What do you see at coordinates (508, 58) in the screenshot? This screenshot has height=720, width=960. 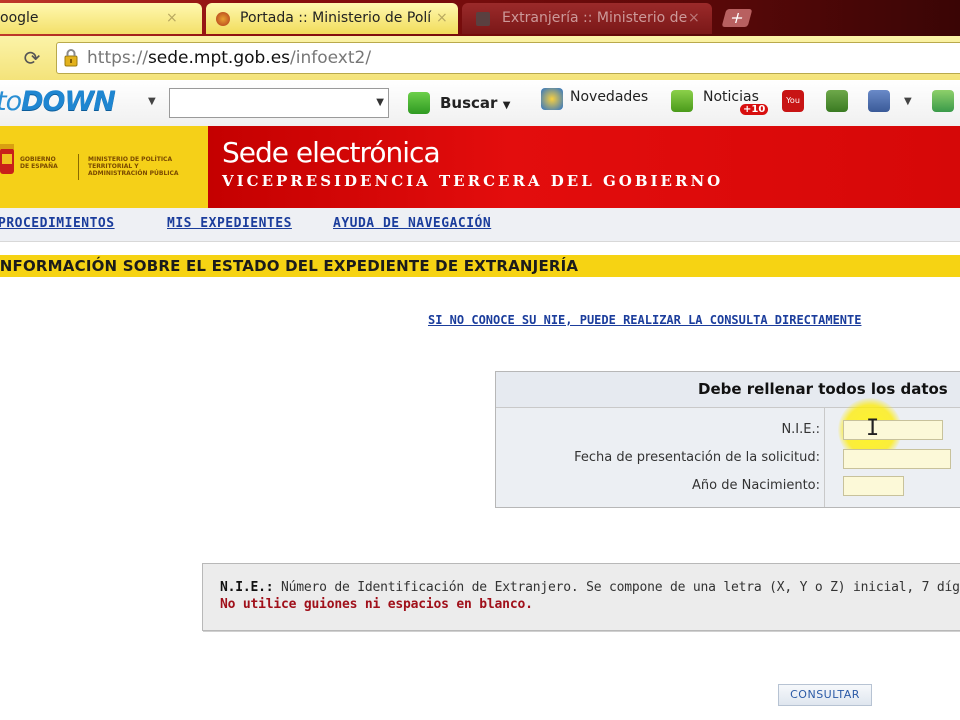 I see `url-input: https://sede.mpt.gob.es/infoext2/` at bounding box center [508, 58].